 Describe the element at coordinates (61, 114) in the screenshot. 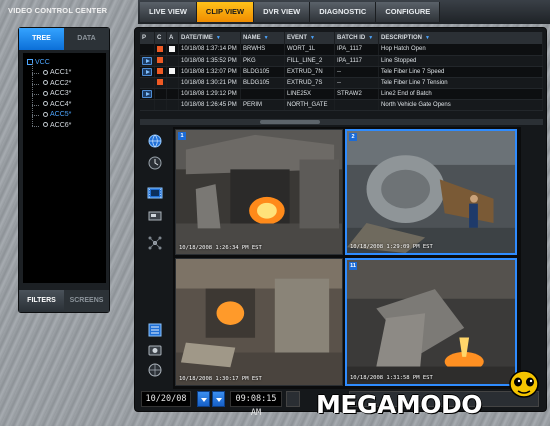

I see `tree-item-label: ACC5*` at that location.